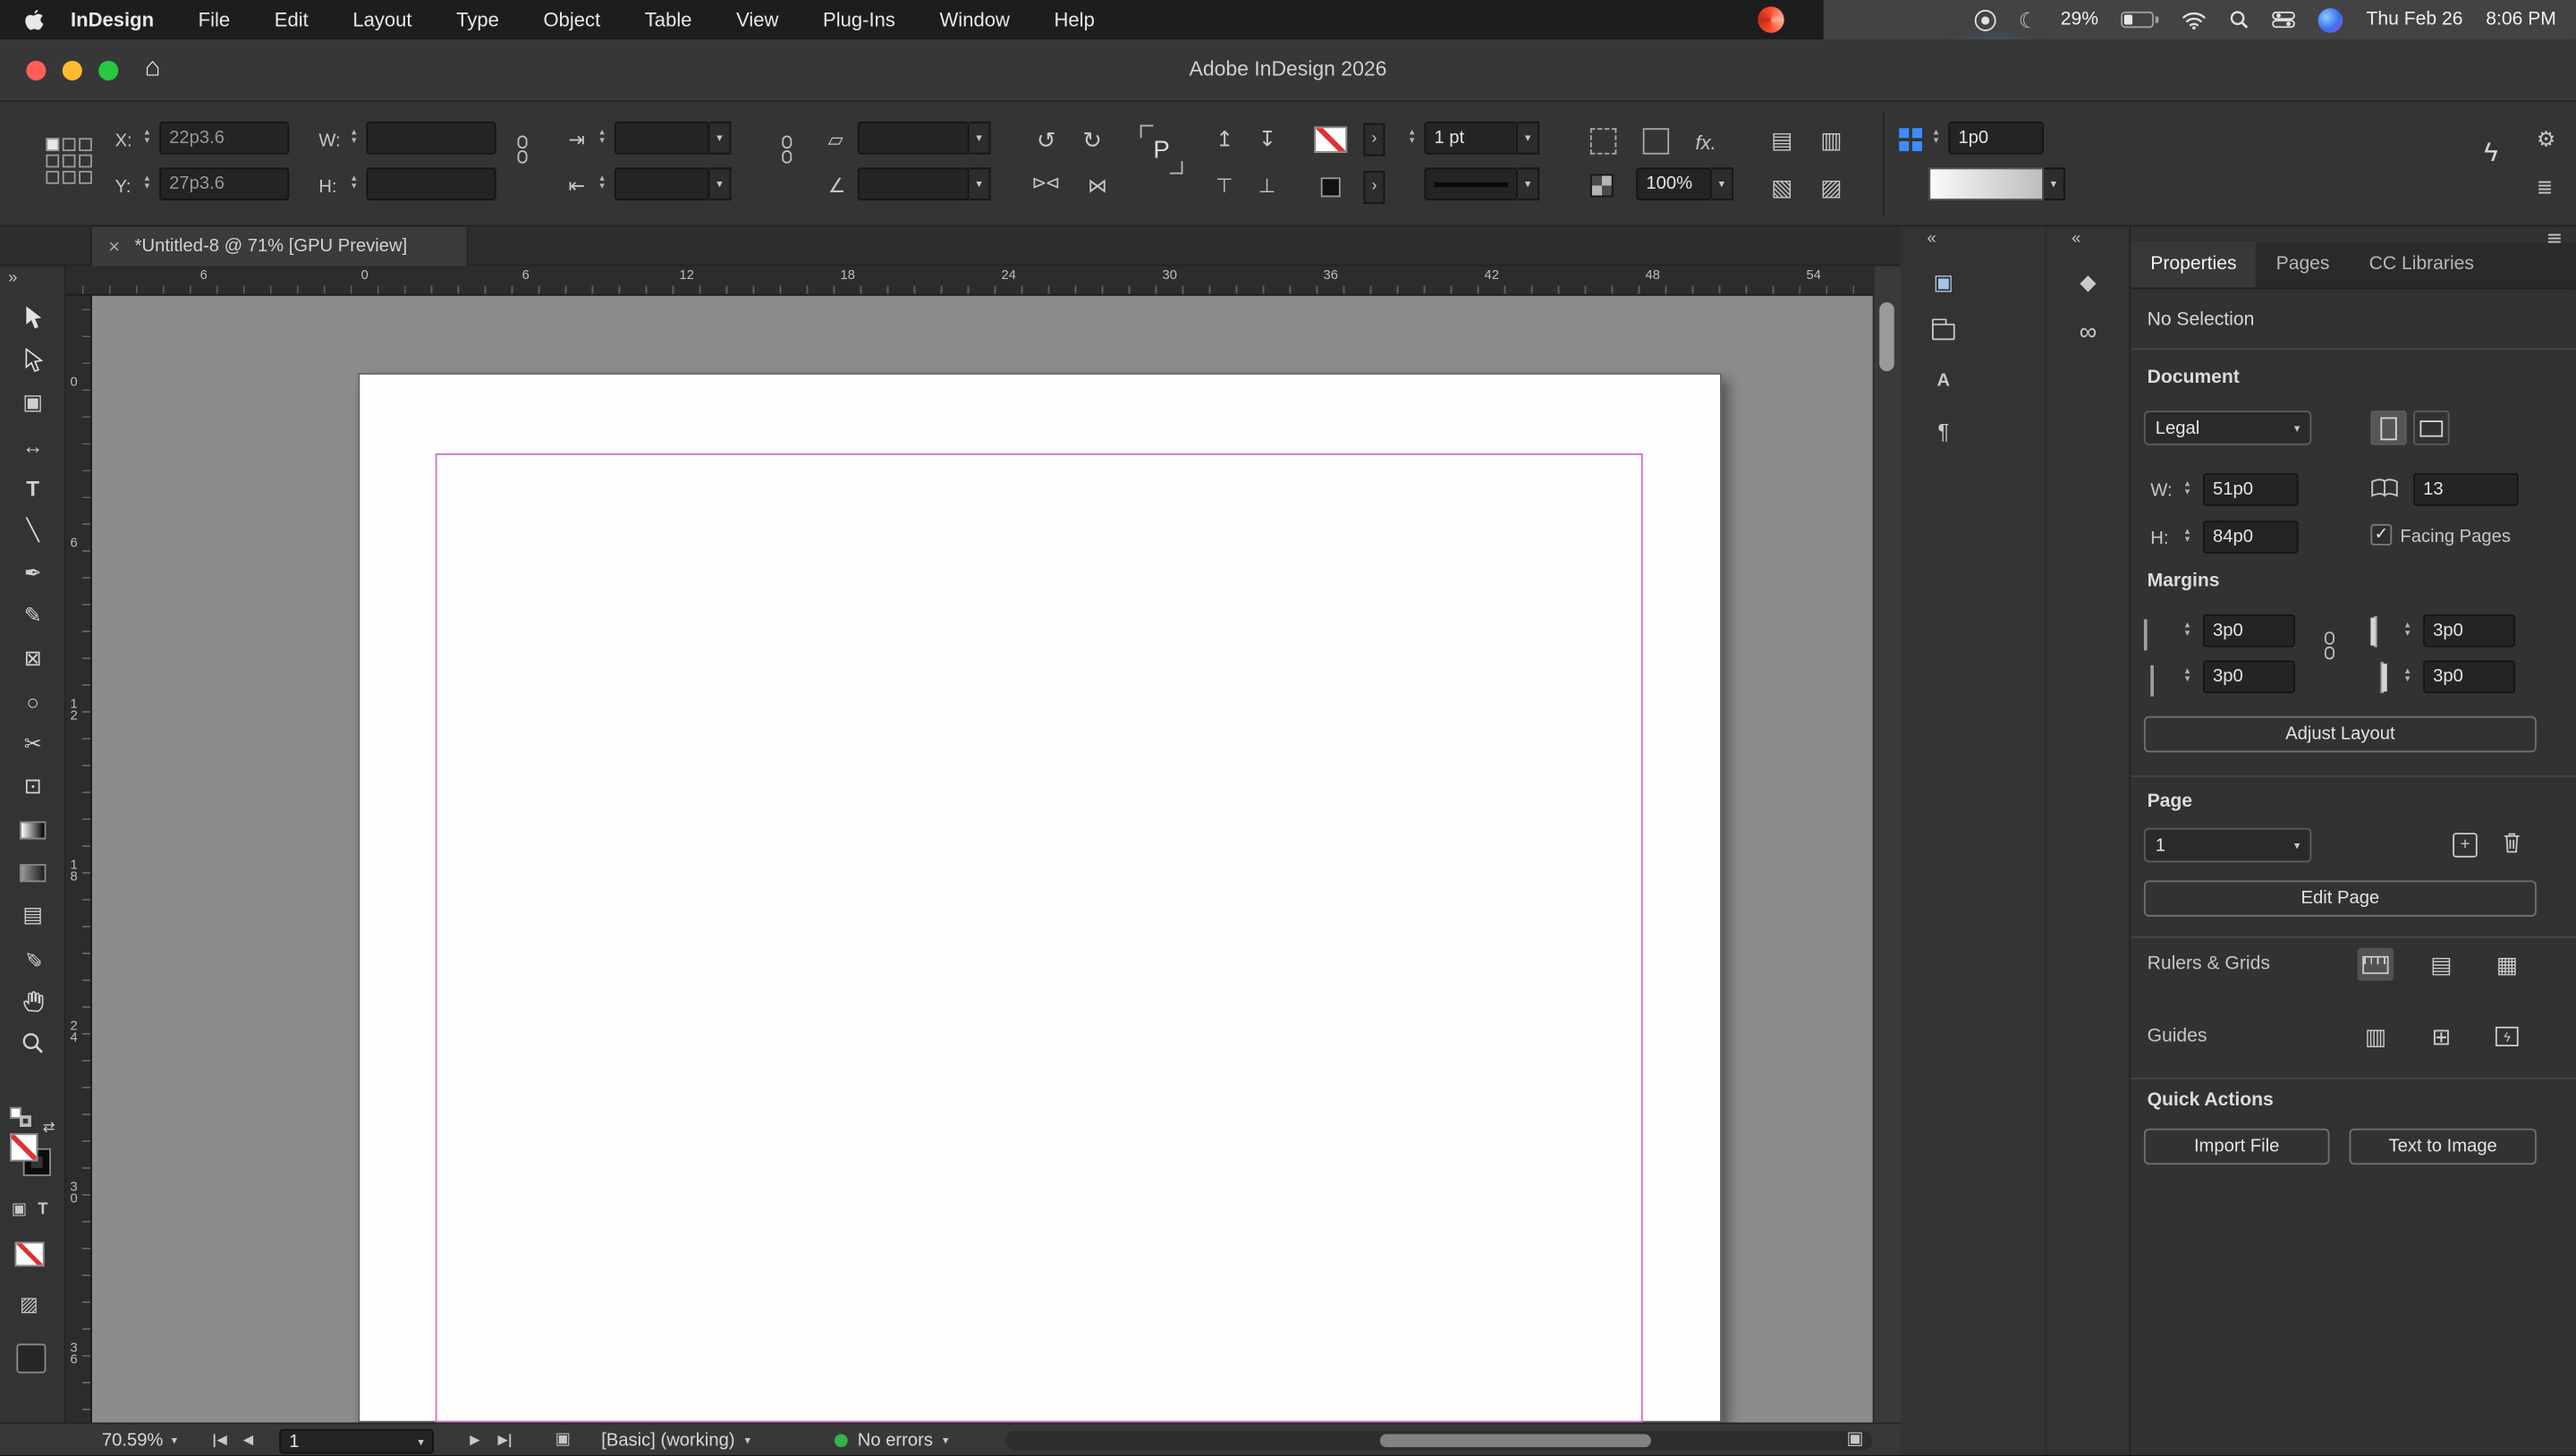 The image size is (2576, 1456). What do you see at coordinates (2407, 676) in the screenshot?
I see `margin-left-stepper` at bounding box center [2407, 676].